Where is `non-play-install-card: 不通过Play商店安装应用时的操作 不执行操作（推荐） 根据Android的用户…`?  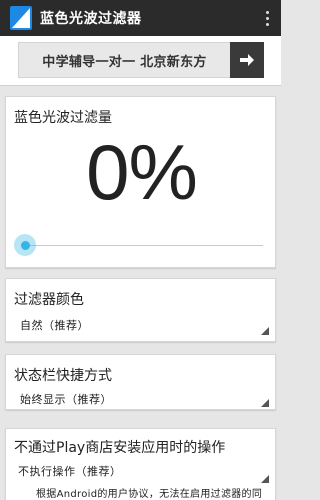
non-play-install-card: 不通过Play商店安装应用时的操作 不执行操作（推荐） 根据Android的用户… is located at coordinates (140, 464).